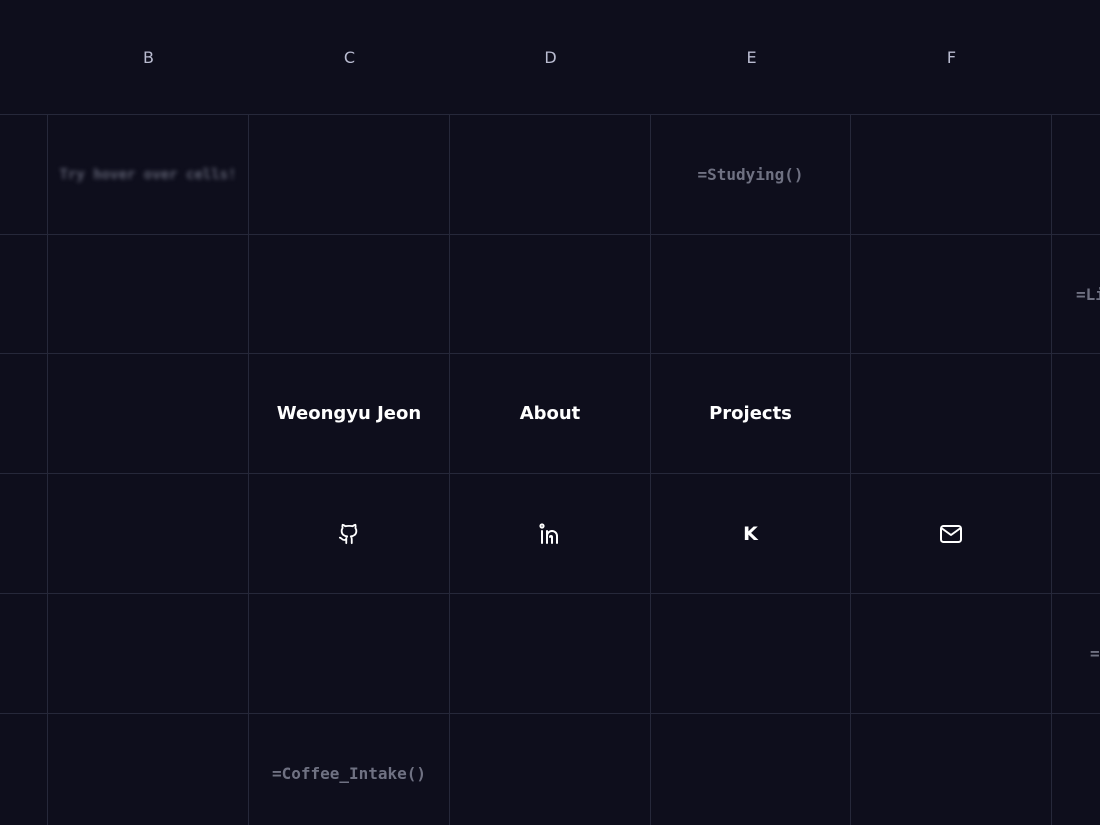 Image resolution: width=1100 pixels, height=825 pixels. I want to click on mail-link, so click(951, 533).